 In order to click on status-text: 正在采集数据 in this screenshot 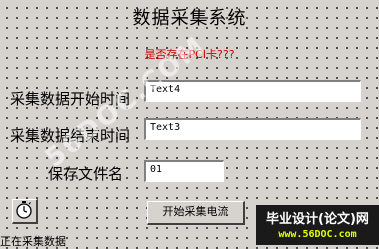, I will do `click(33, 241)`.